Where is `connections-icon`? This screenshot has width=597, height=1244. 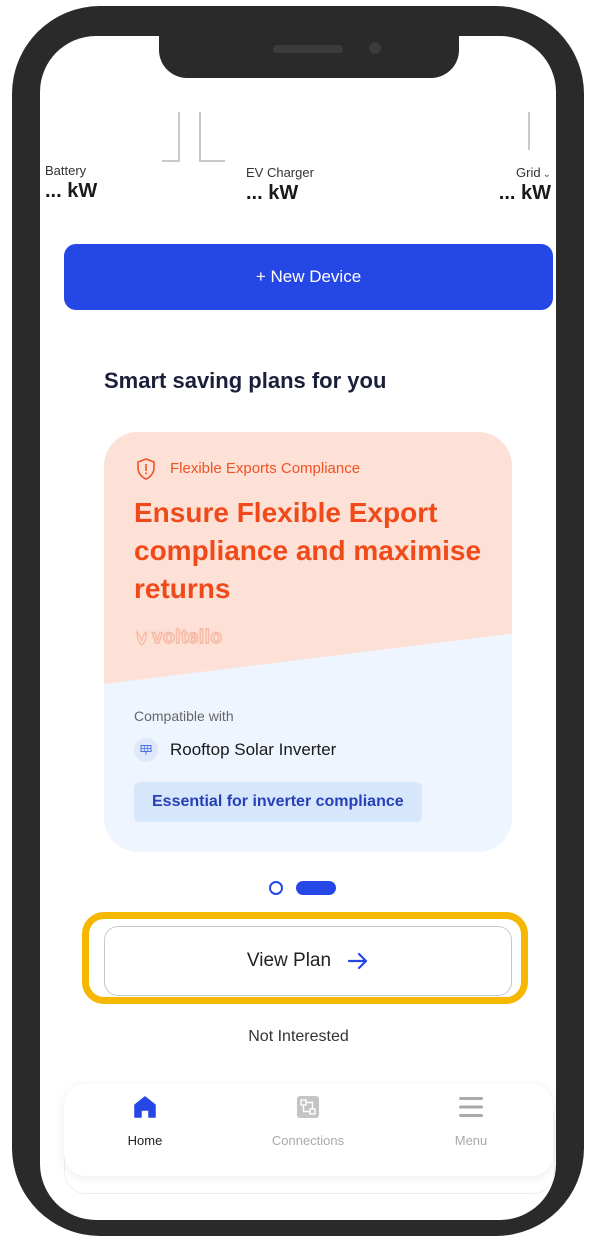
connections-icon is located at coordinates (308, 1107).